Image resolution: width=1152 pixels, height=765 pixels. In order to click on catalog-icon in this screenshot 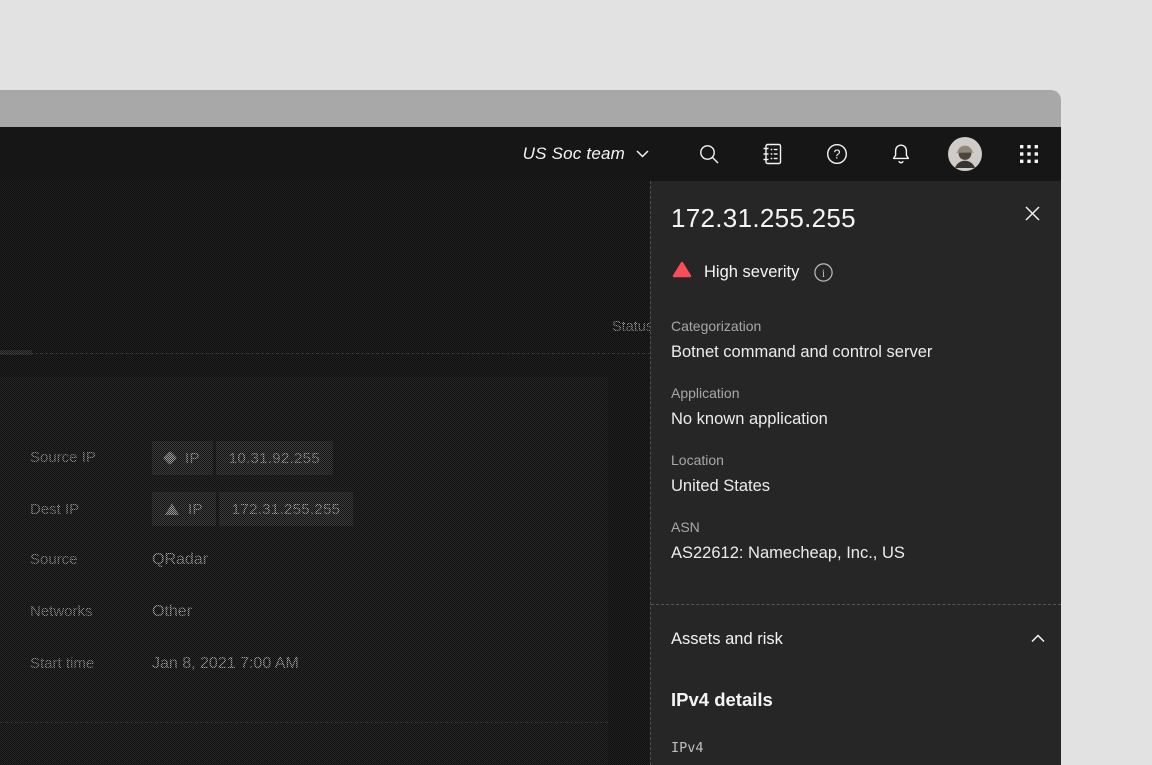, I will do `click(773, 154)`.